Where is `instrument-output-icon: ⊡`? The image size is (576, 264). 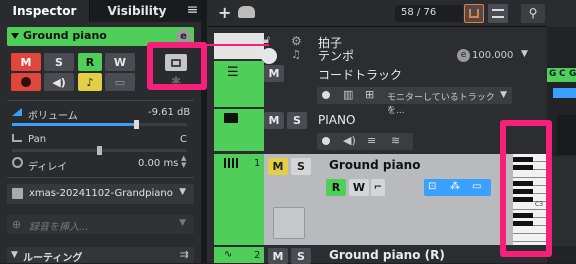 instrument-output-icon: ⊡ is located at coordinates (432, 186).